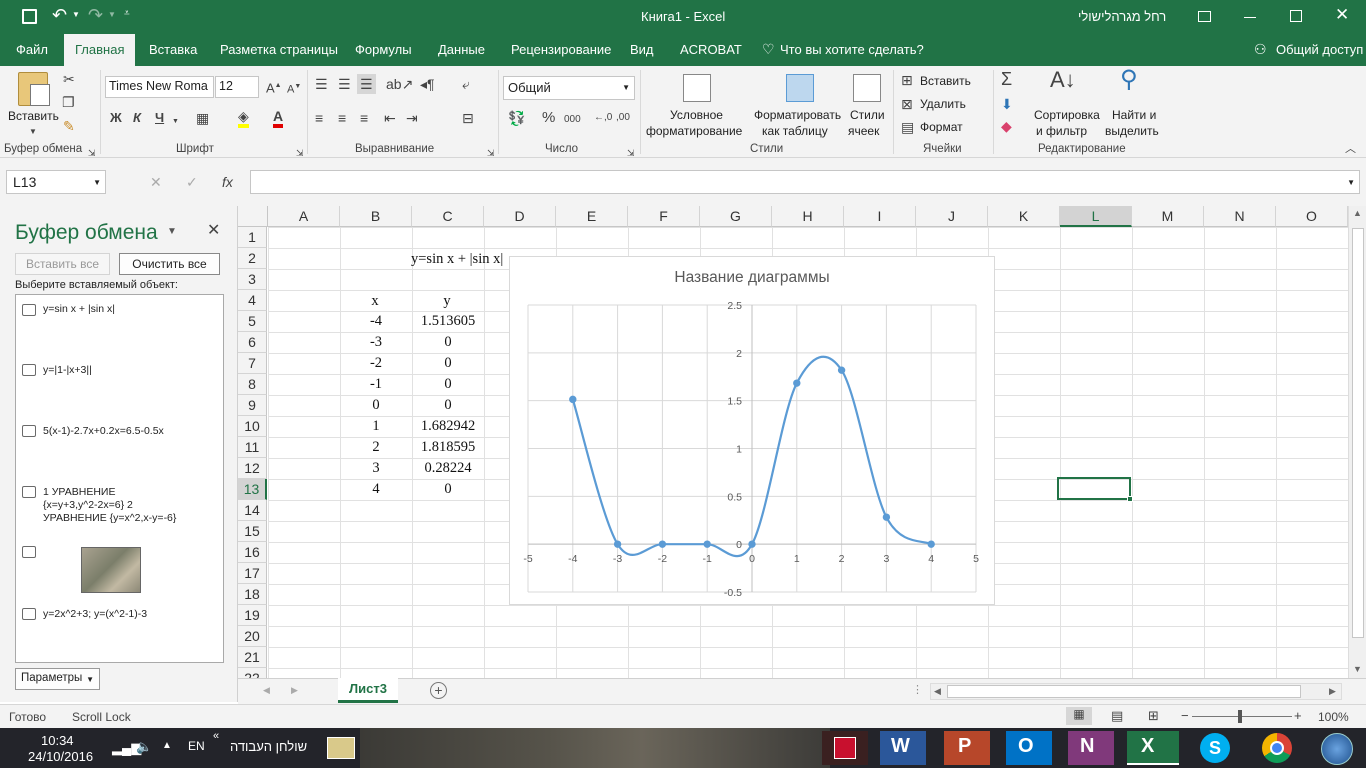 The image size is (1366, 768). I want to click on decrease-indent-icon: ⇤, so click(390, 118).